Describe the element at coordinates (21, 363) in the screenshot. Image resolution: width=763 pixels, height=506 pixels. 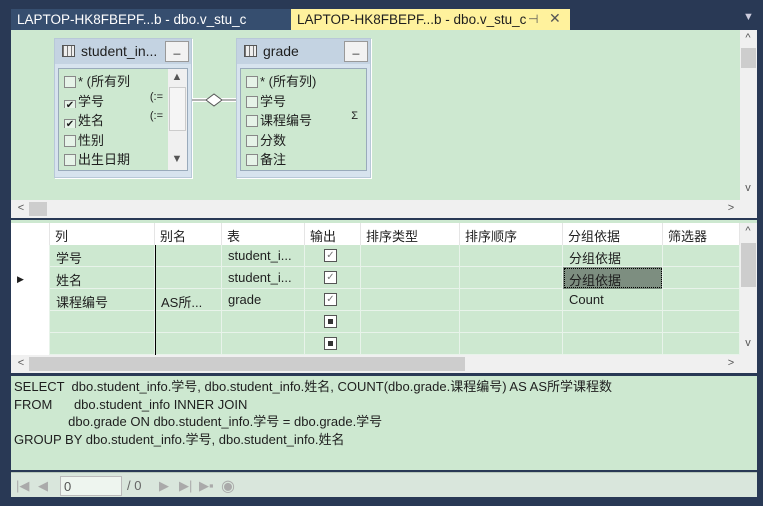
I see `scroll-left-icon: <` at that location.